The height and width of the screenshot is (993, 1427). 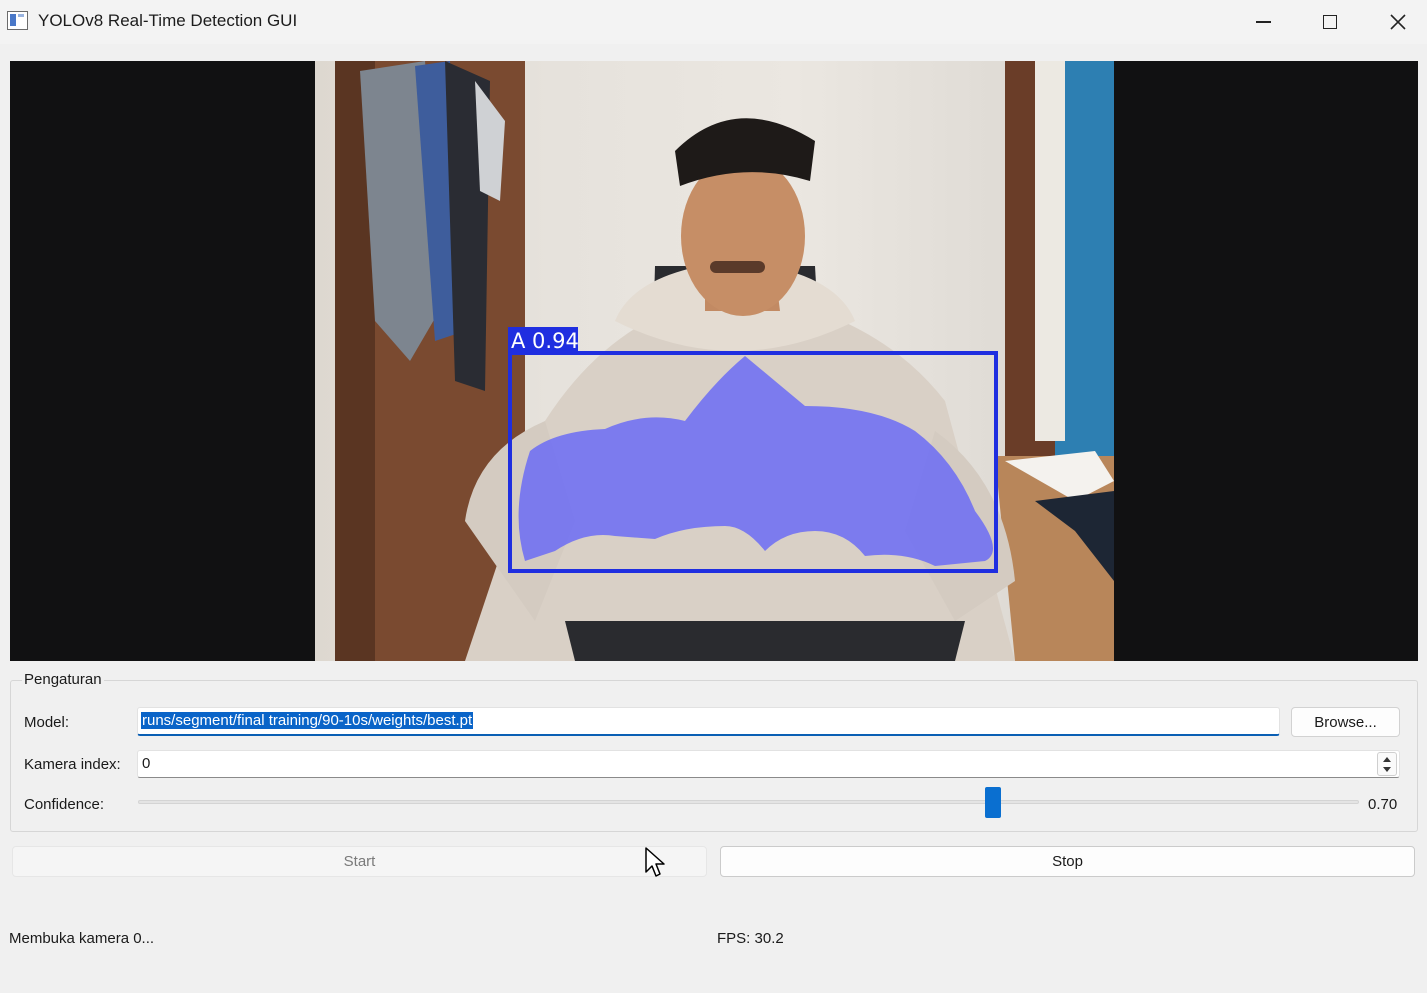 I want to click on mouse-cursor-icon, so click(x=655, y=862).